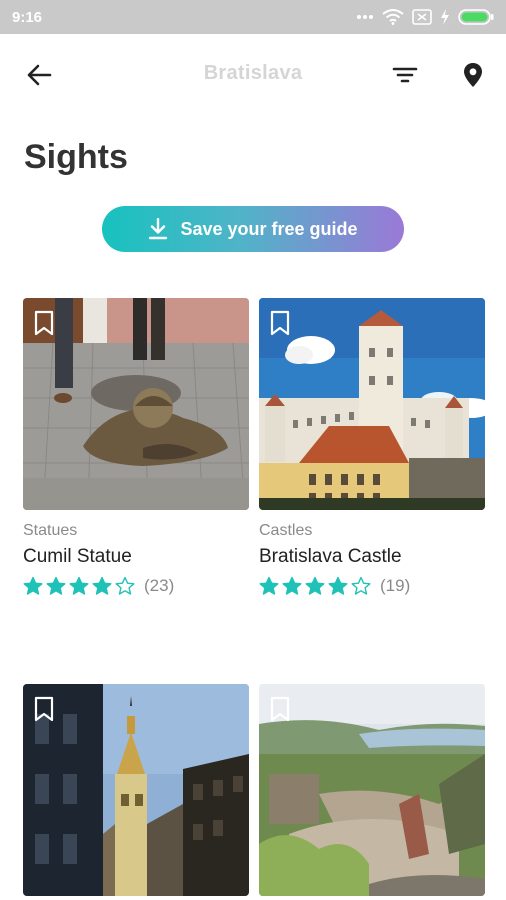 Image resolution: width=506 pixels, height=900 pixels. What do you see at coordinates (158, 229) in the screenshot?
I see `download-icon` at bounding box center [158, 229].